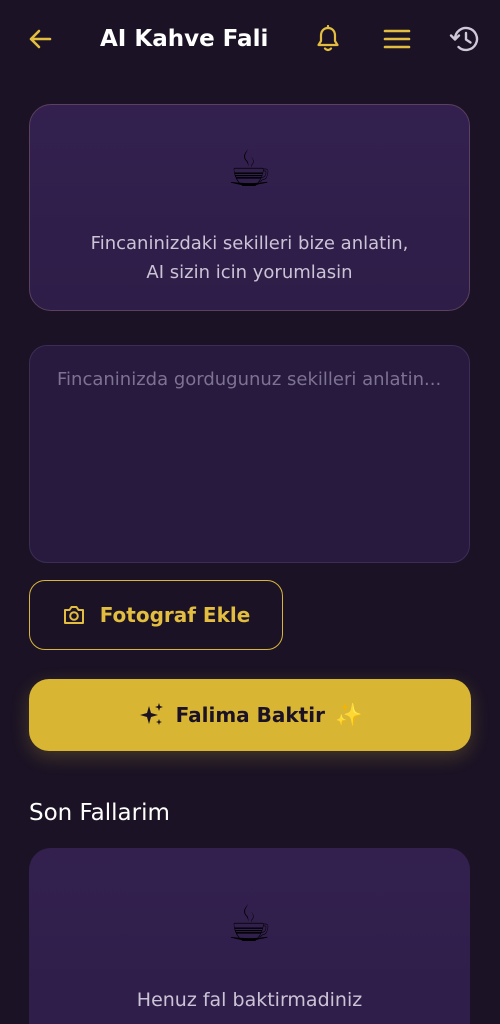 The image size is (500, 1024). I want to click on page-title: AI Kahve Fali, so click(184, 39).